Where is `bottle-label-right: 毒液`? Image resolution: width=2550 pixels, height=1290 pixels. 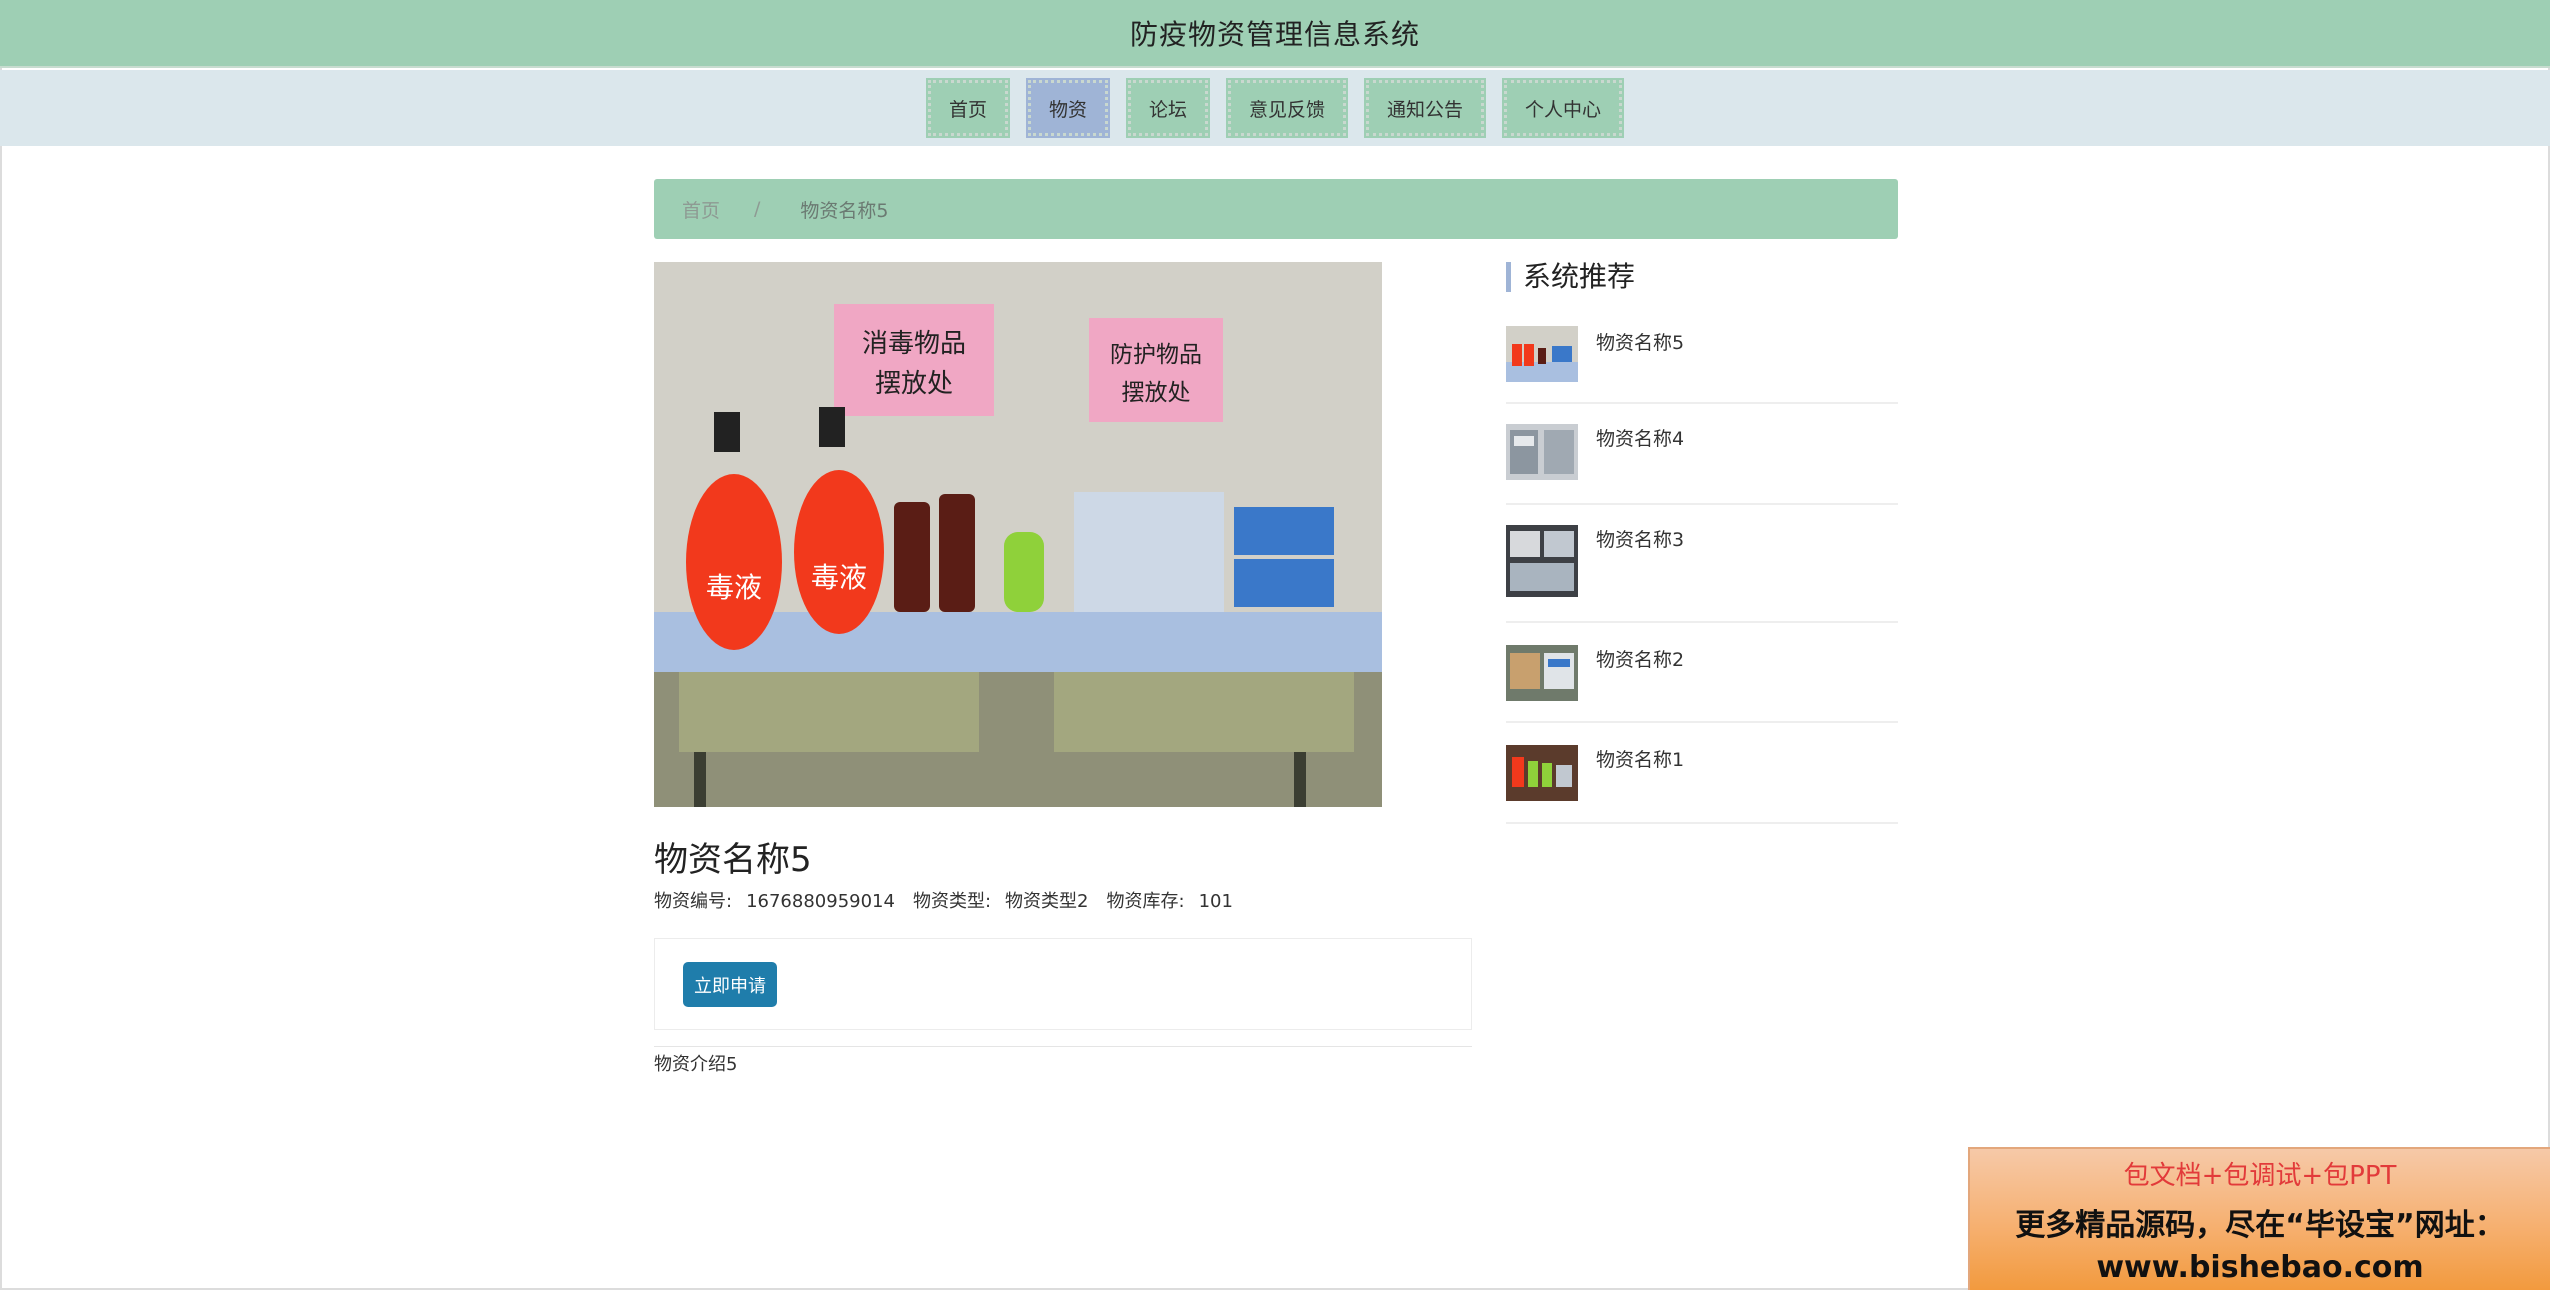
bottle-label-right: 毒液 is located at coordinates (839, 577).